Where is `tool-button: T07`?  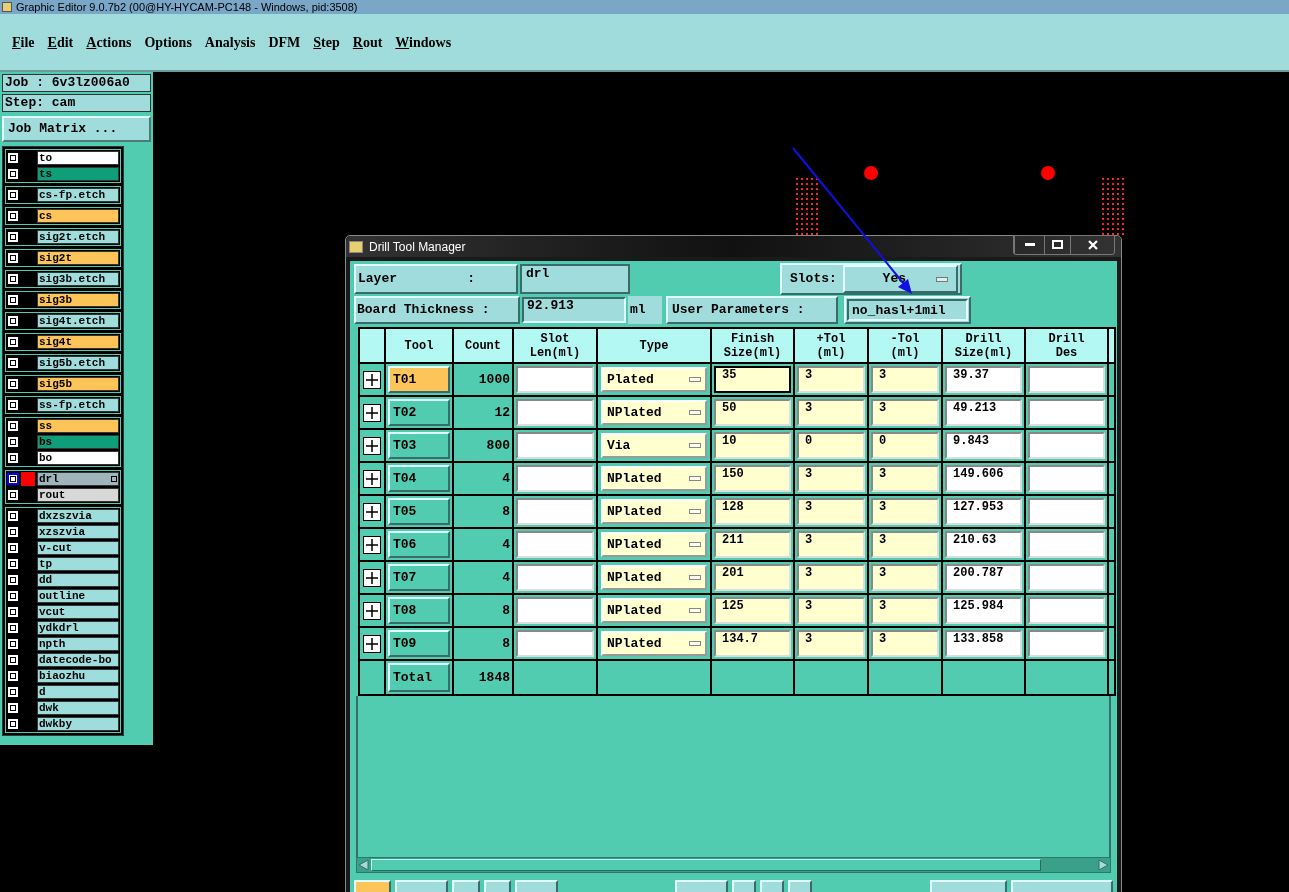
tool-button: T07 is located at coordinates (419, 578).